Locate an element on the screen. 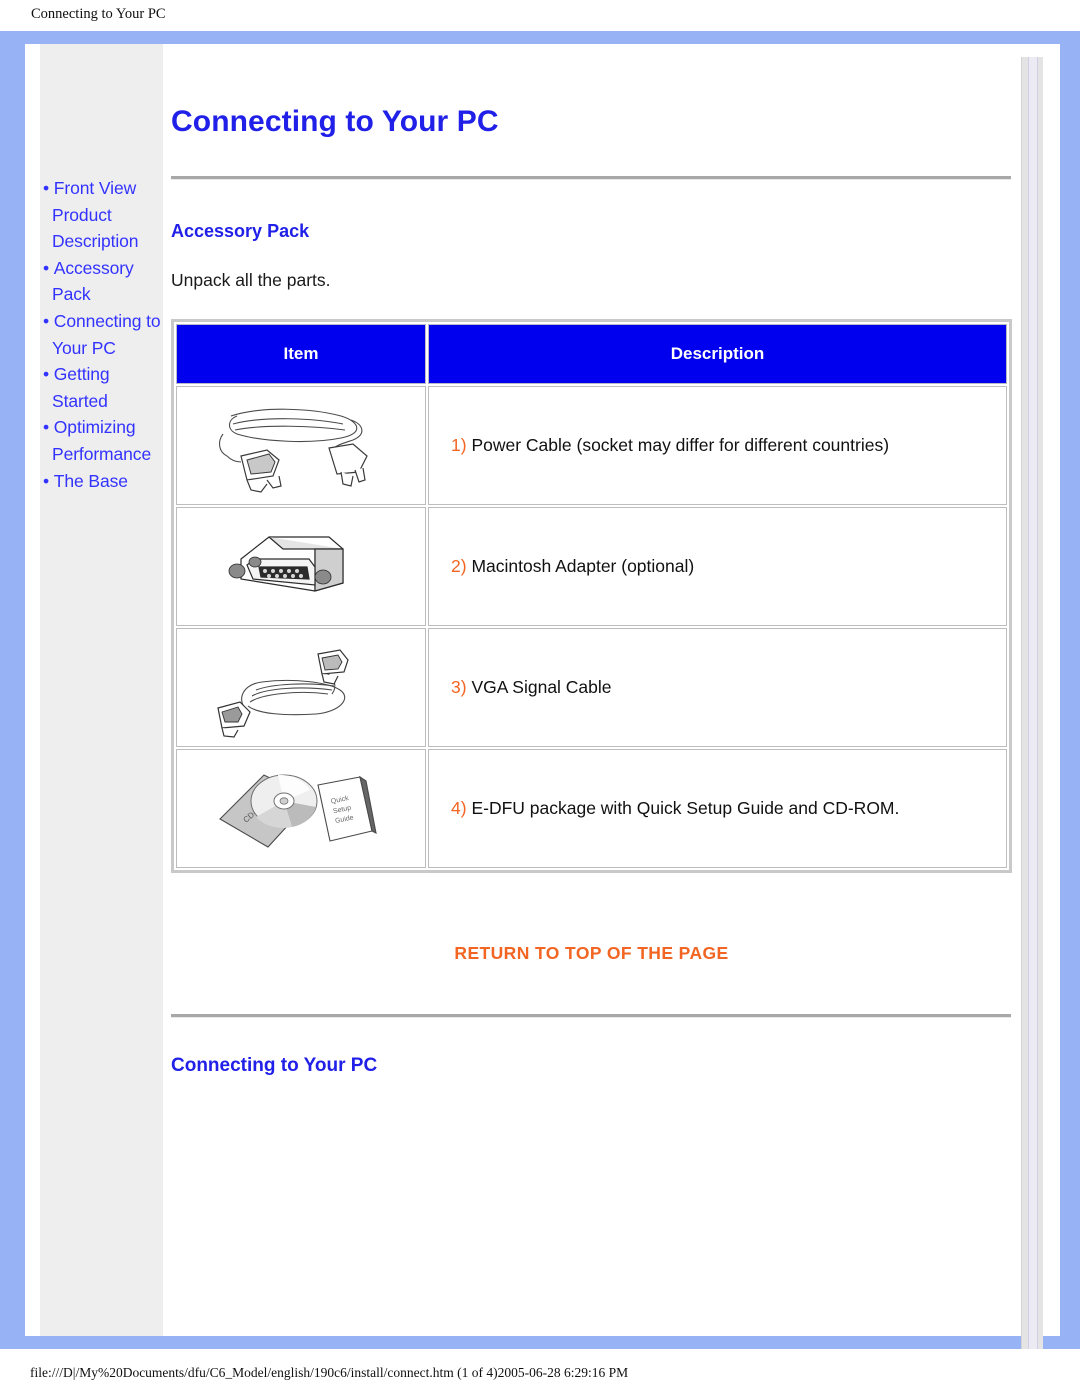  scrollbar-thumb is located at coordinates (1033, 703).